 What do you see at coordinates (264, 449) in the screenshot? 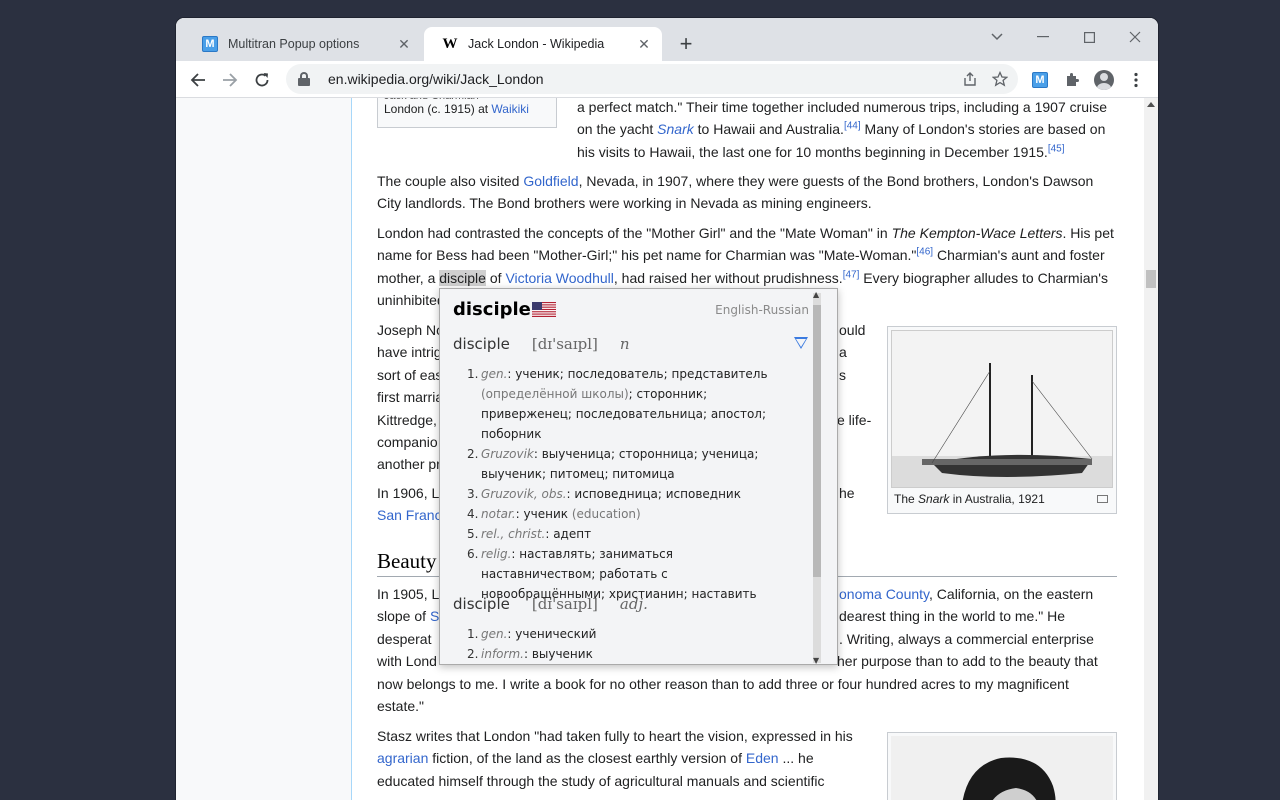
I see `wiki-sidebar` at bounding box center [264, 449].